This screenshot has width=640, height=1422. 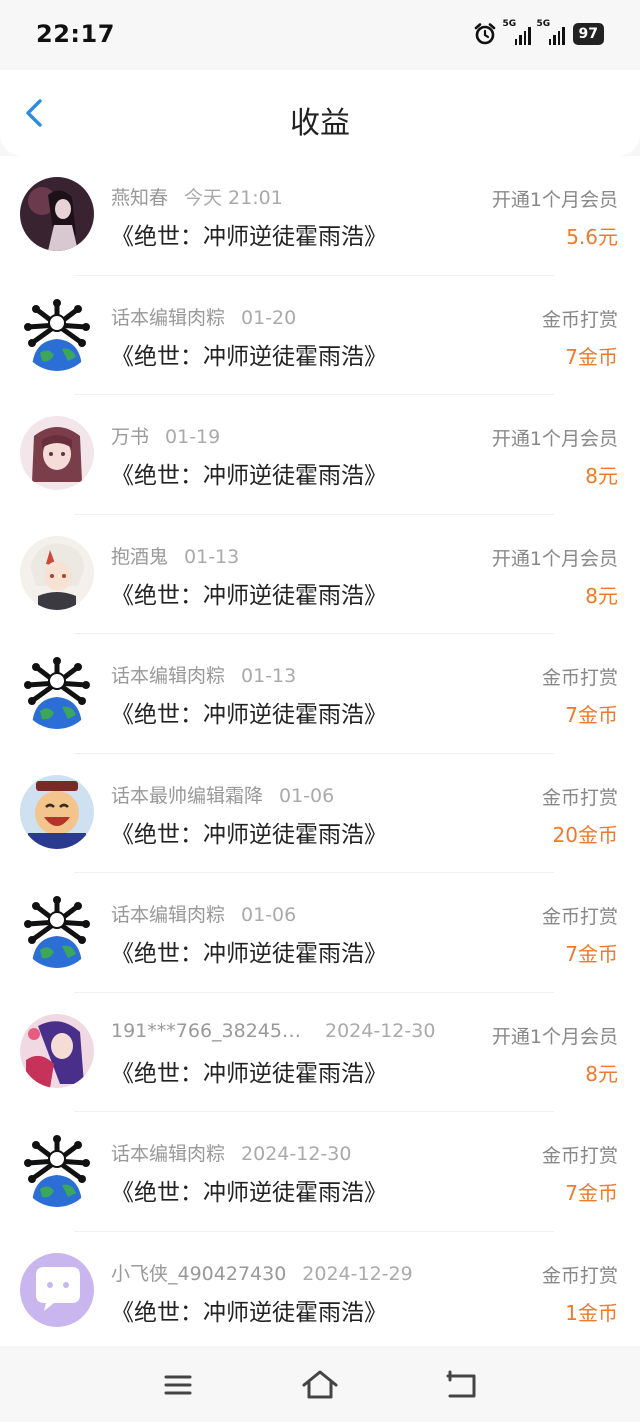 I want to click on chat-bubble-avatar-icon, so click(x=57, y=1289).